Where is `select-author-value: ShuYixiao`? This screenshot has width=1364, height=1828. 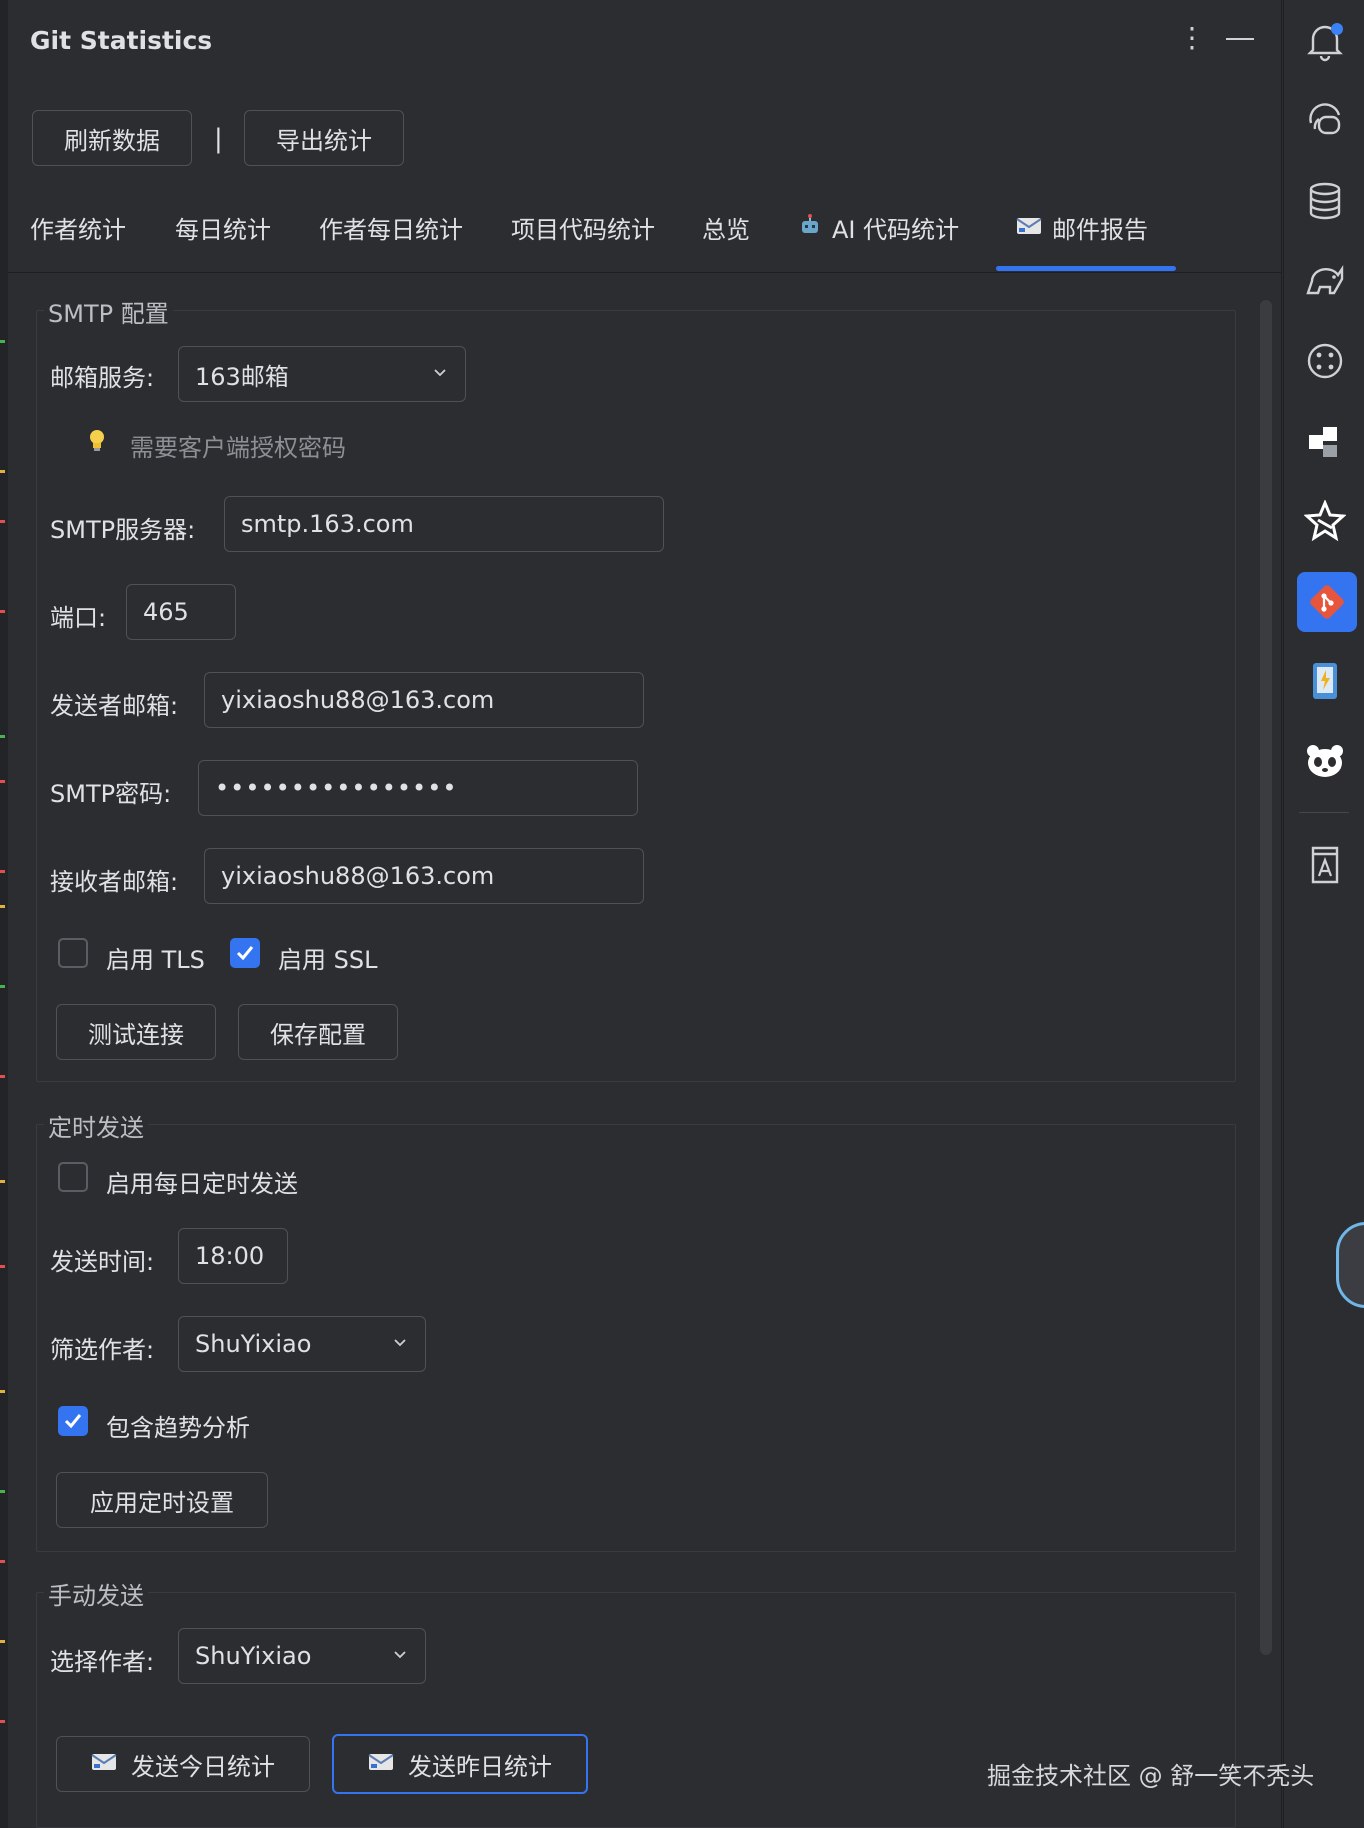 select-author-value: ShuYixiao is located at coordinates (253, 1656).